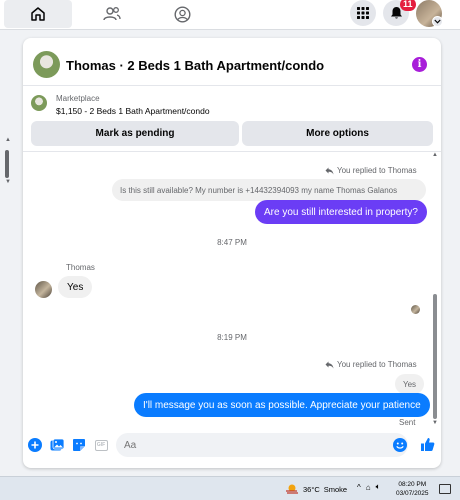  I want to click on image-icon, so click(57, 444).